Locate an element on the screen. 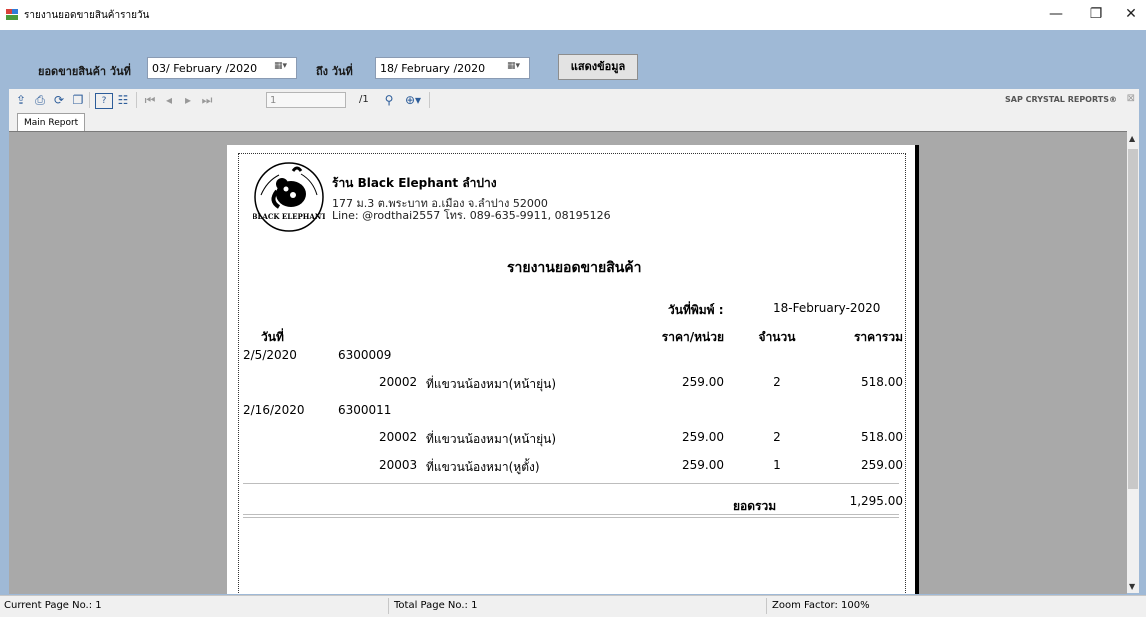 The height and width of the screenshot is (617, 1146). col-total-header: ราคารวม is located at coordinates (878, 337).